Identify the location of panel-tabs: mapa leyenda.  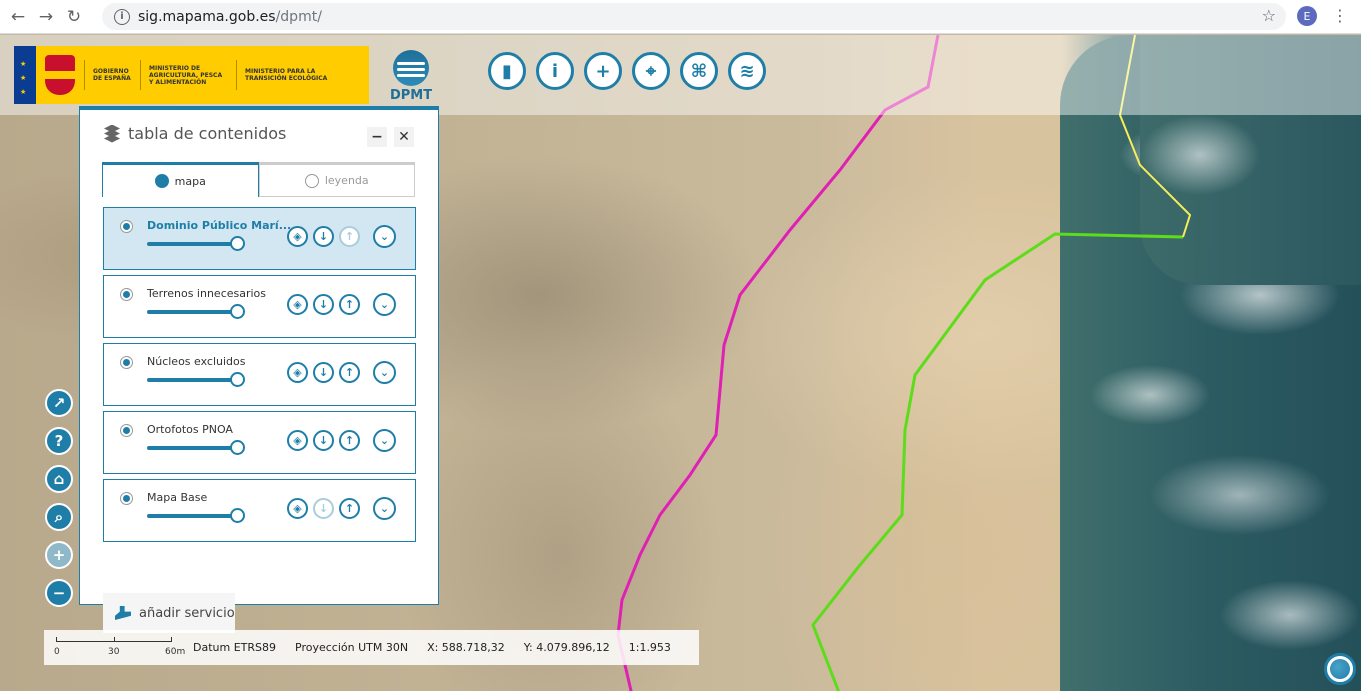
(258, 179).